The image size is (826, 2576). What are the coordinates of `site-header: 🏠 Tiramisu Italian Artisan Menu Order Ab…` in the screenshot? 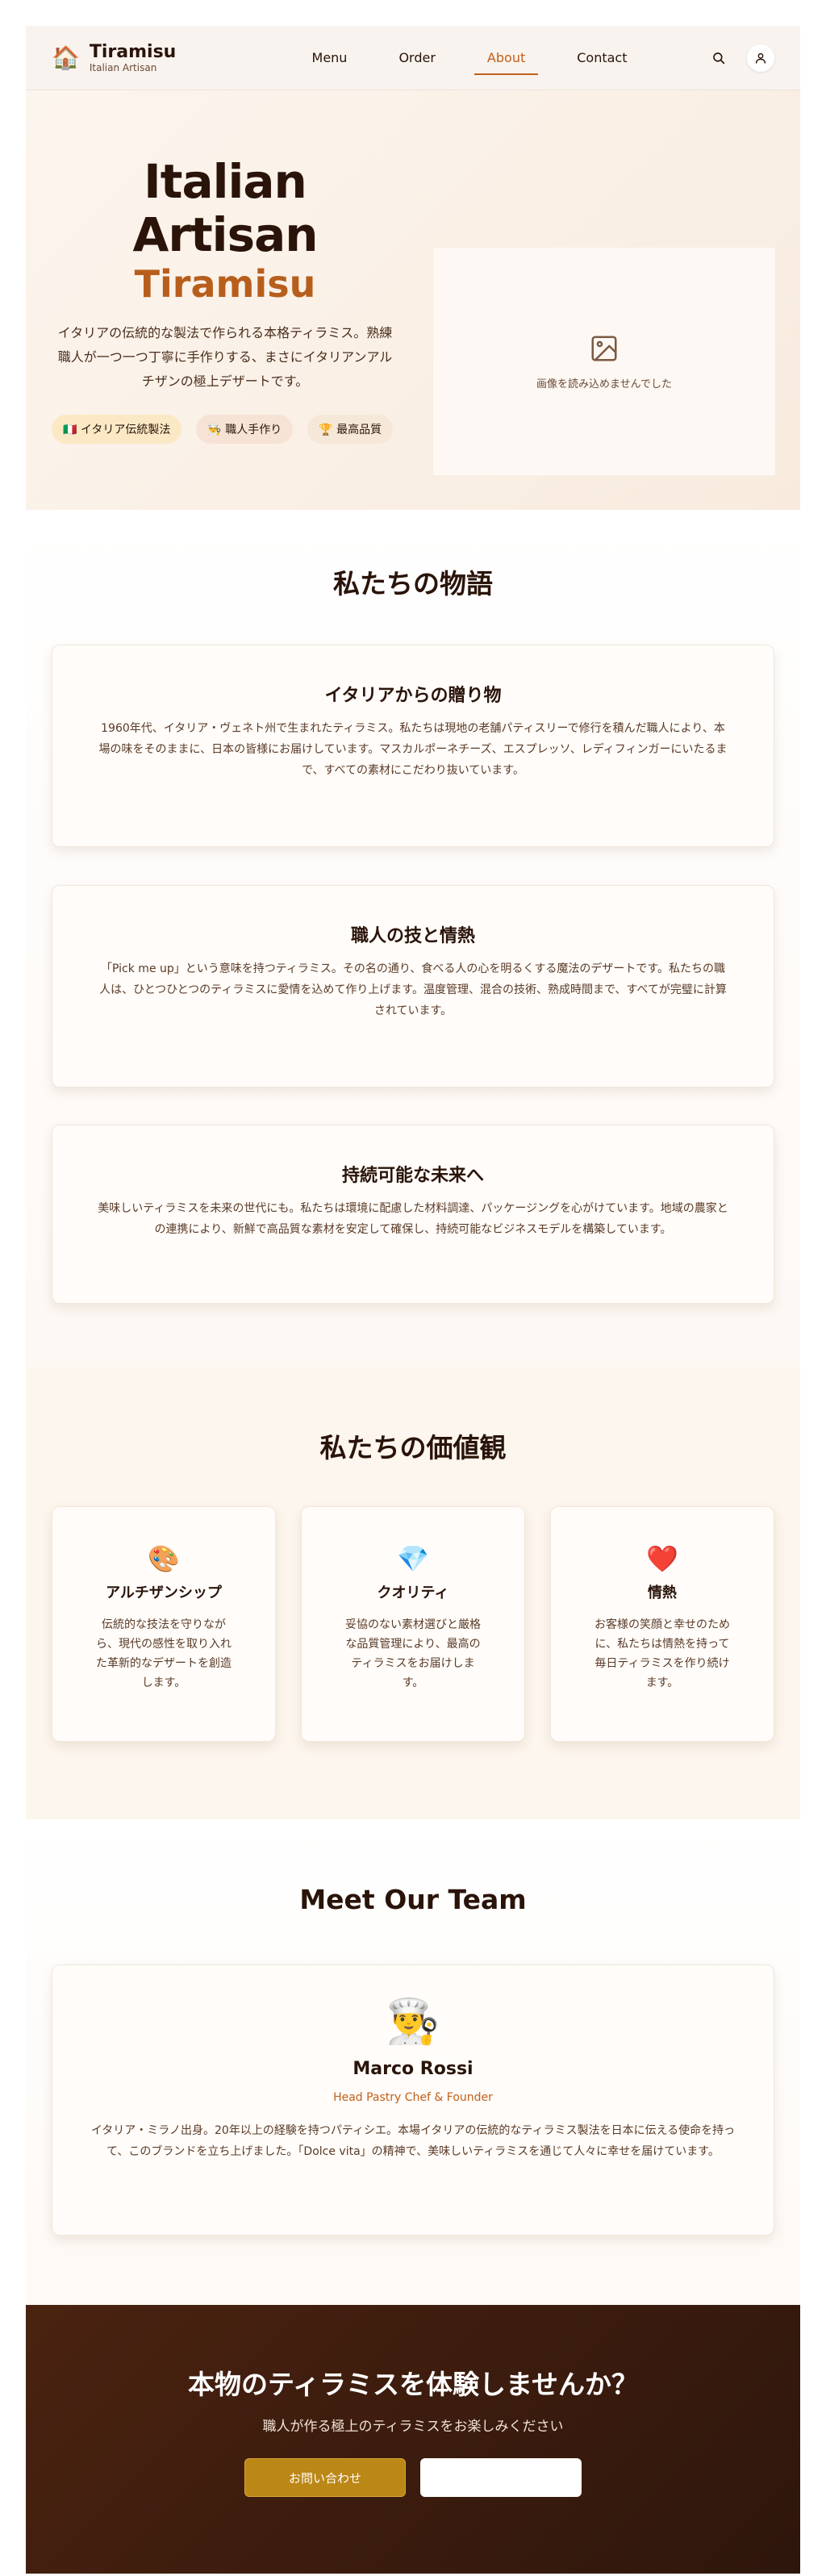 It's located at (413, 58).